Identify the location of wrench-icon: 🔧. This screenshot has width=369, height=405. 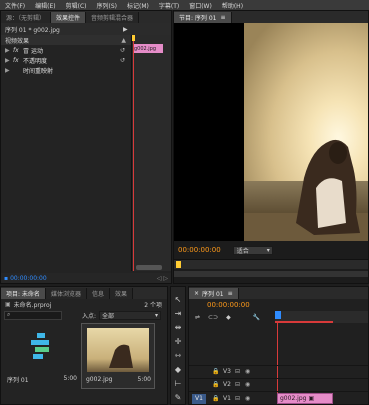
(256, 317).